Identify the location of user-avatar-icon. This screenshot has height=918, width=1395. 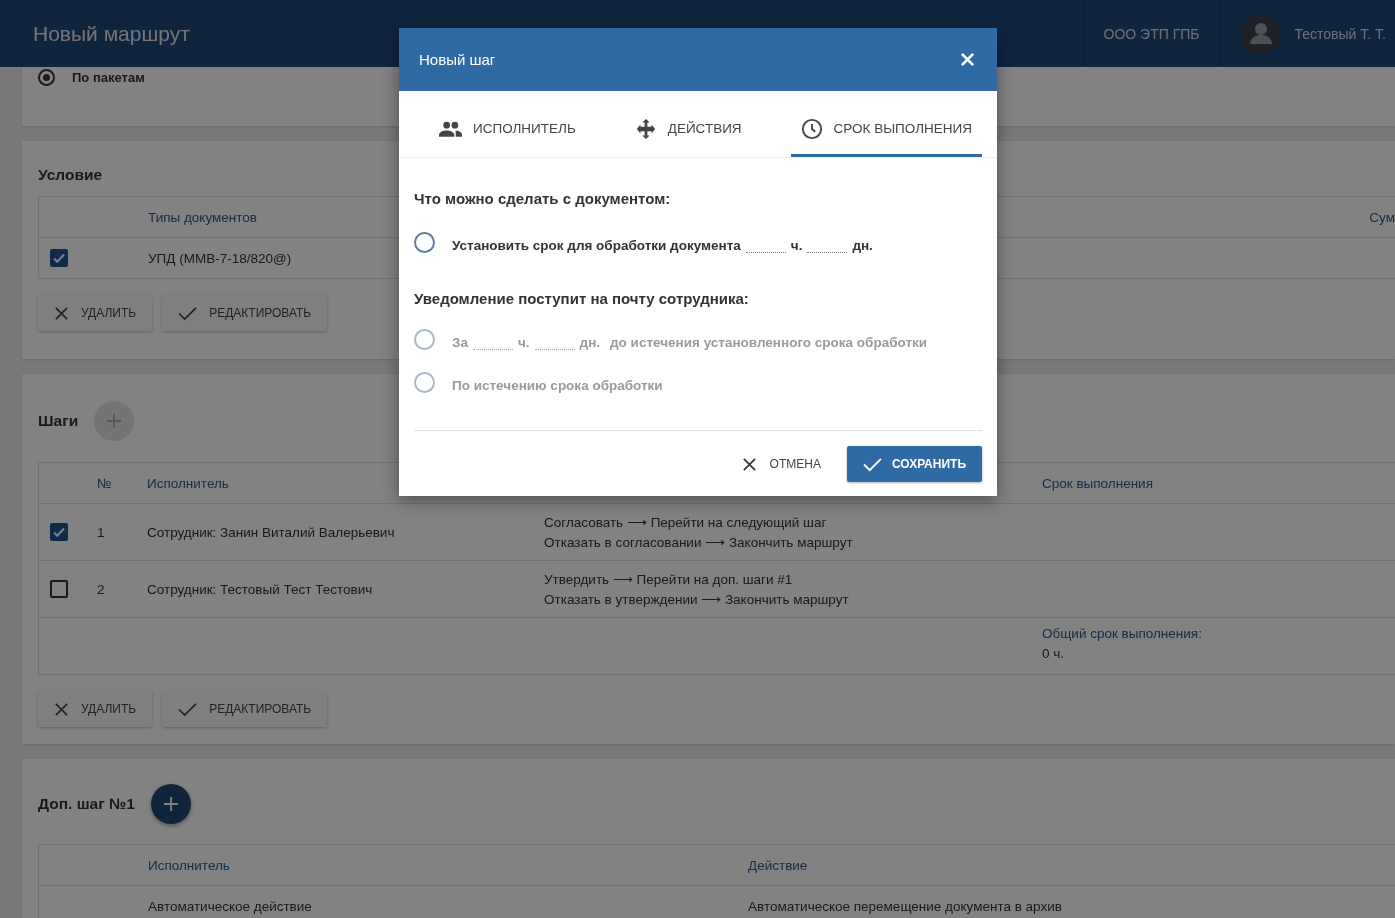
(1260, 33).